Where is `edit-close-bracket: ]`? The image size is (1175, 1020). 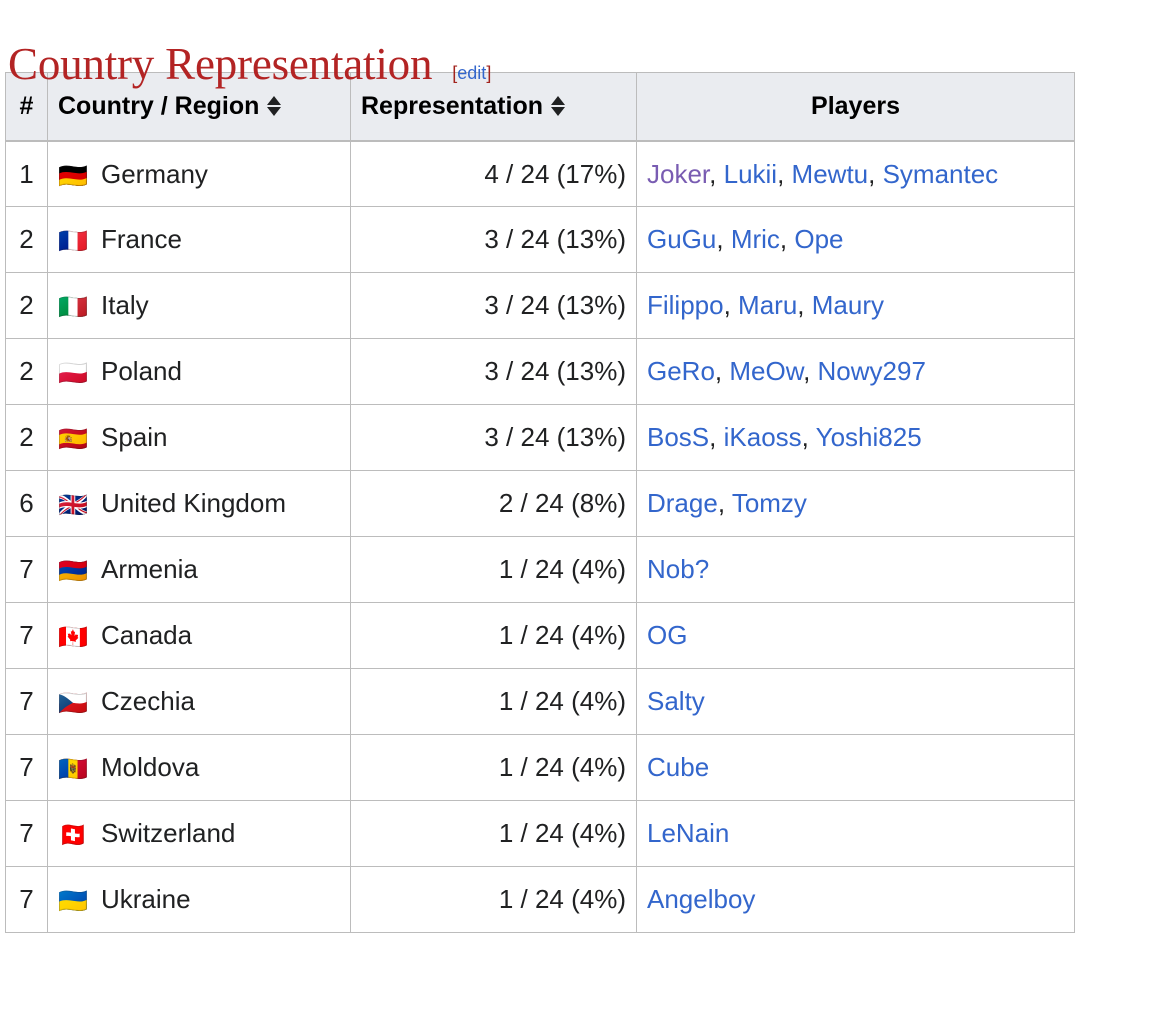
edit-close-bracket: ] is located at coordinates (489, 73).